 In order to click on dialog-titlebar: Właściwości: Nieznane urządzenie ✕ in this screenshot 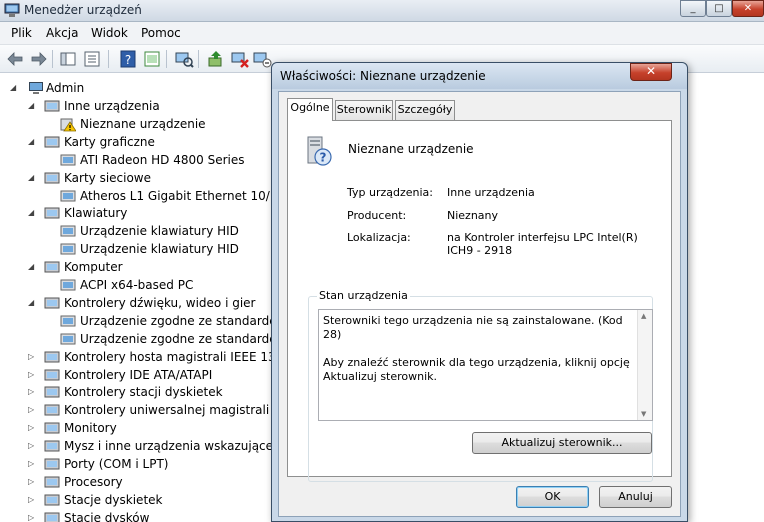, I will do `click(479, 76)`.